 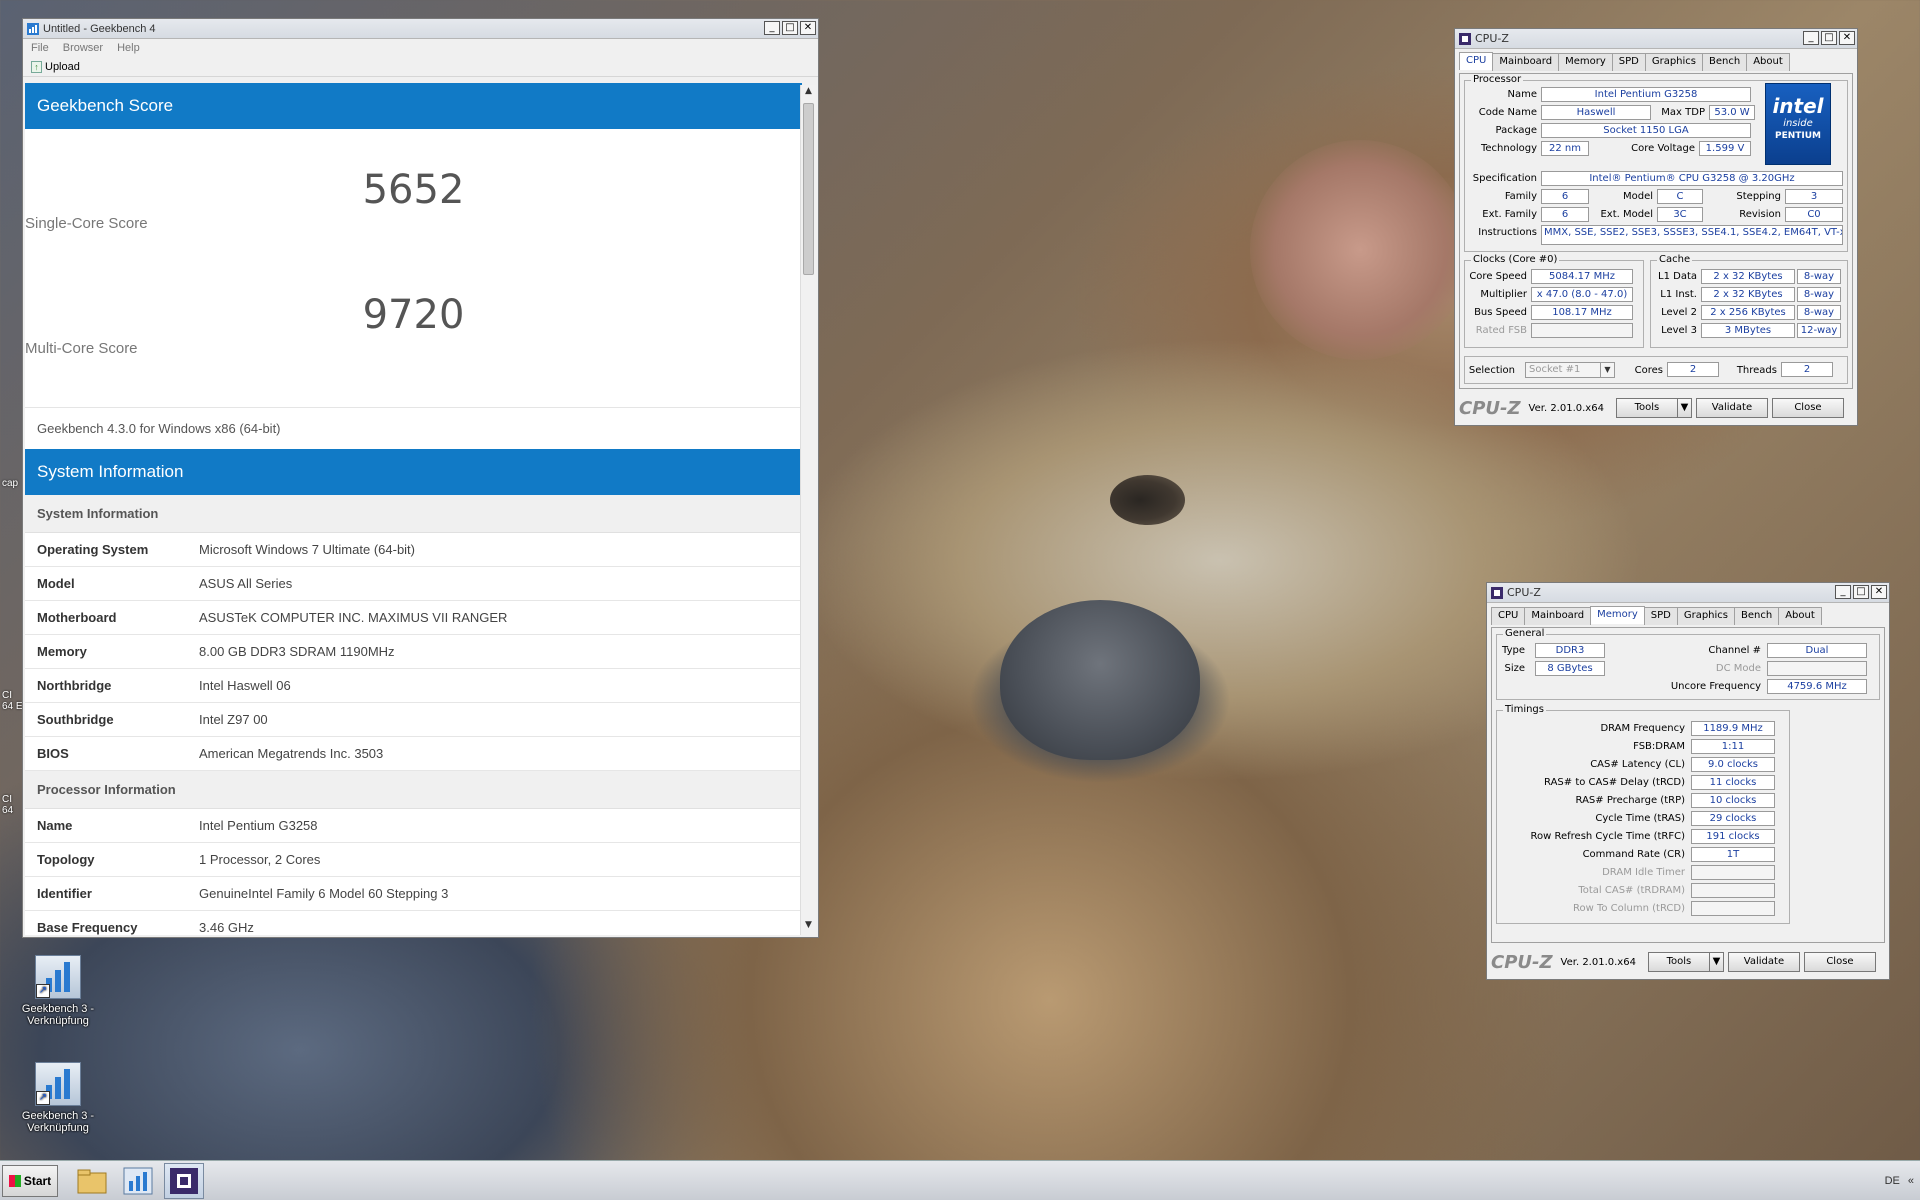 I want to click on info-value: Intel Z97 00, so click(x=233, y=719).